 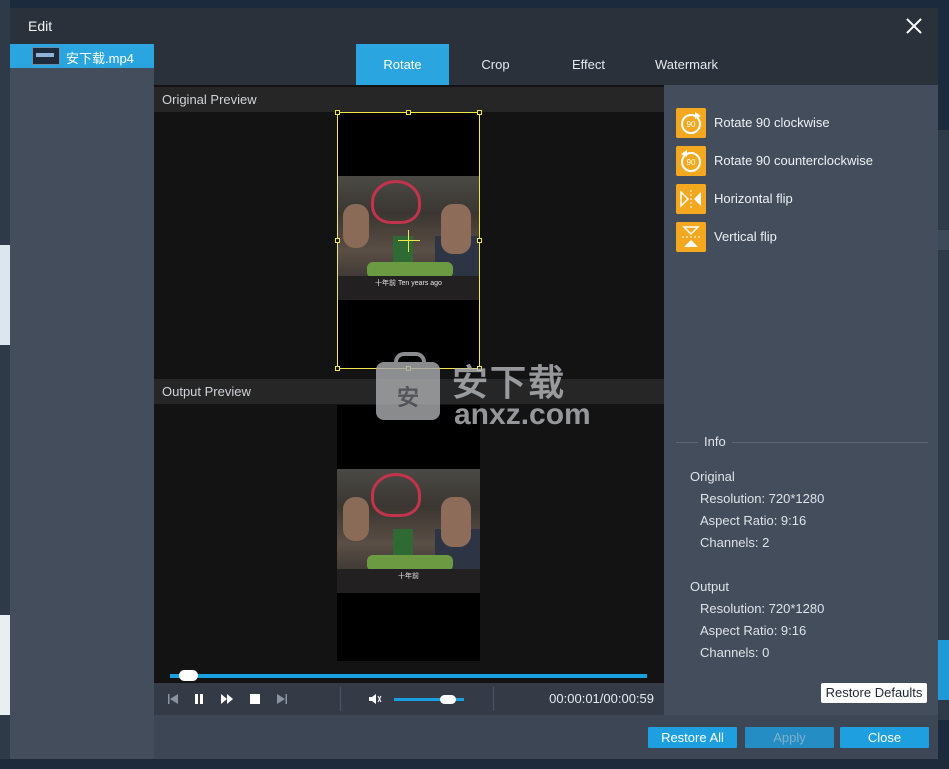 What do you see at coordinates (745, 236) in the screenshot?
I see `action-label: Vertical flip` at bounding box center [745, 236].